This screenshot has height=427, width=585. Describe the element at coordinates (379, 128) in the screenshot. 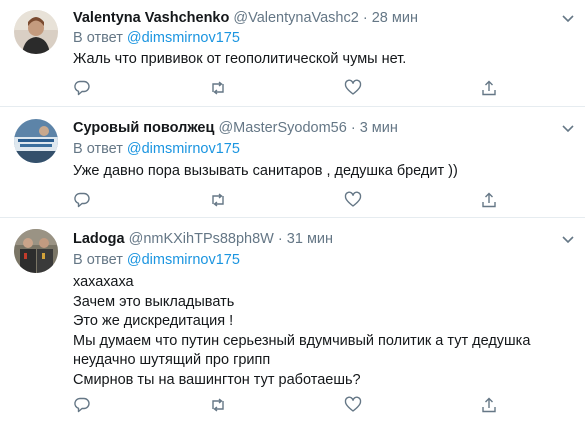

I see `tweet-time: 3 мин` at that location.